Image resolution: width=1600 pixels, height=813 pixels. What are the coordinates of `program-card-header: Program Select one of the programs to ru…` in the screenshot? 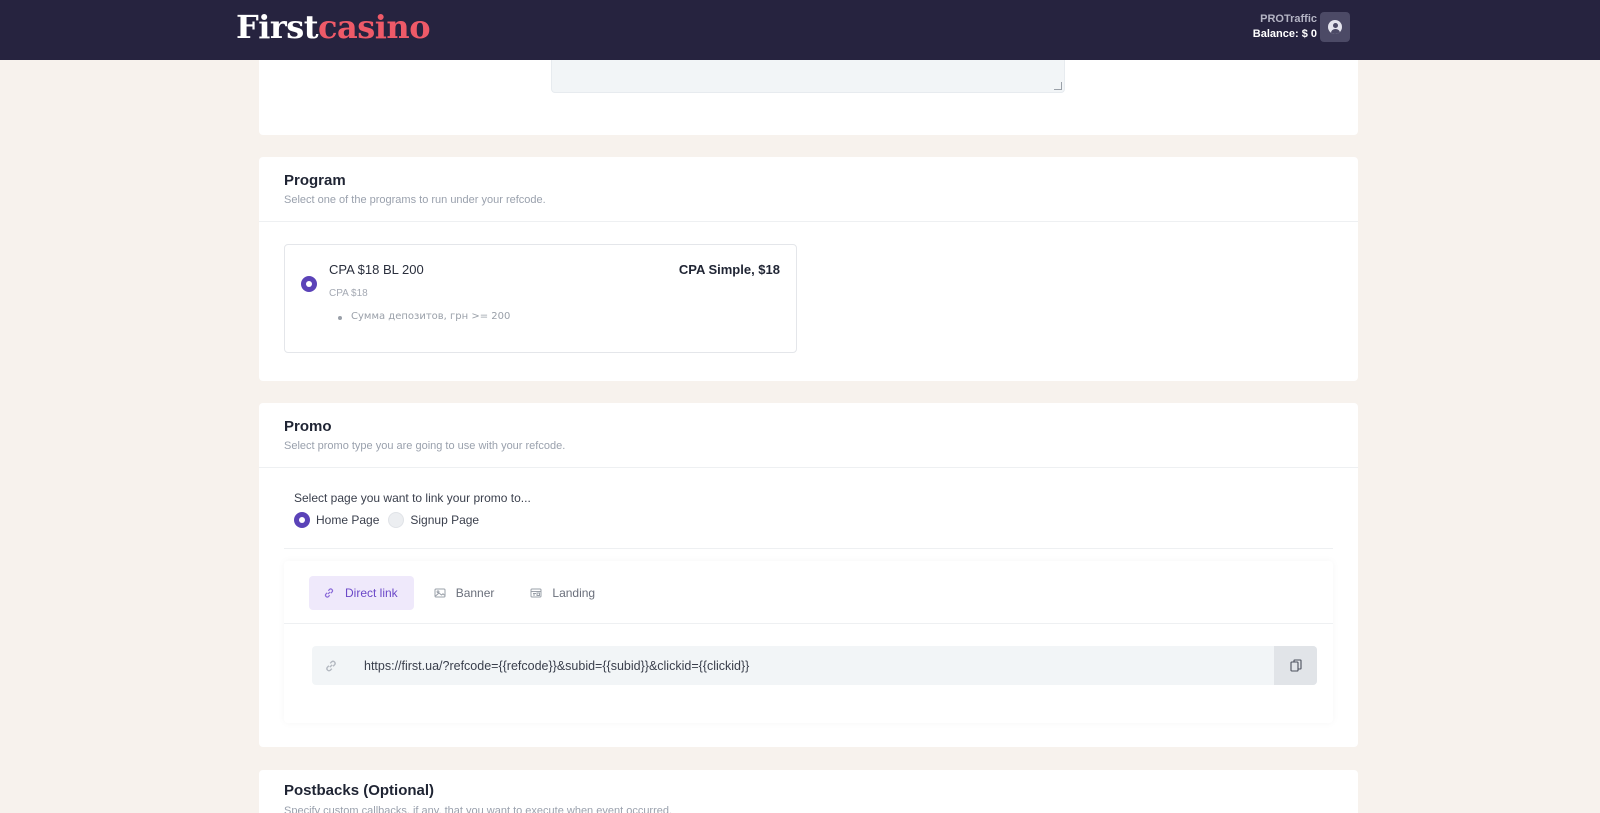 It's located at (808, 189).